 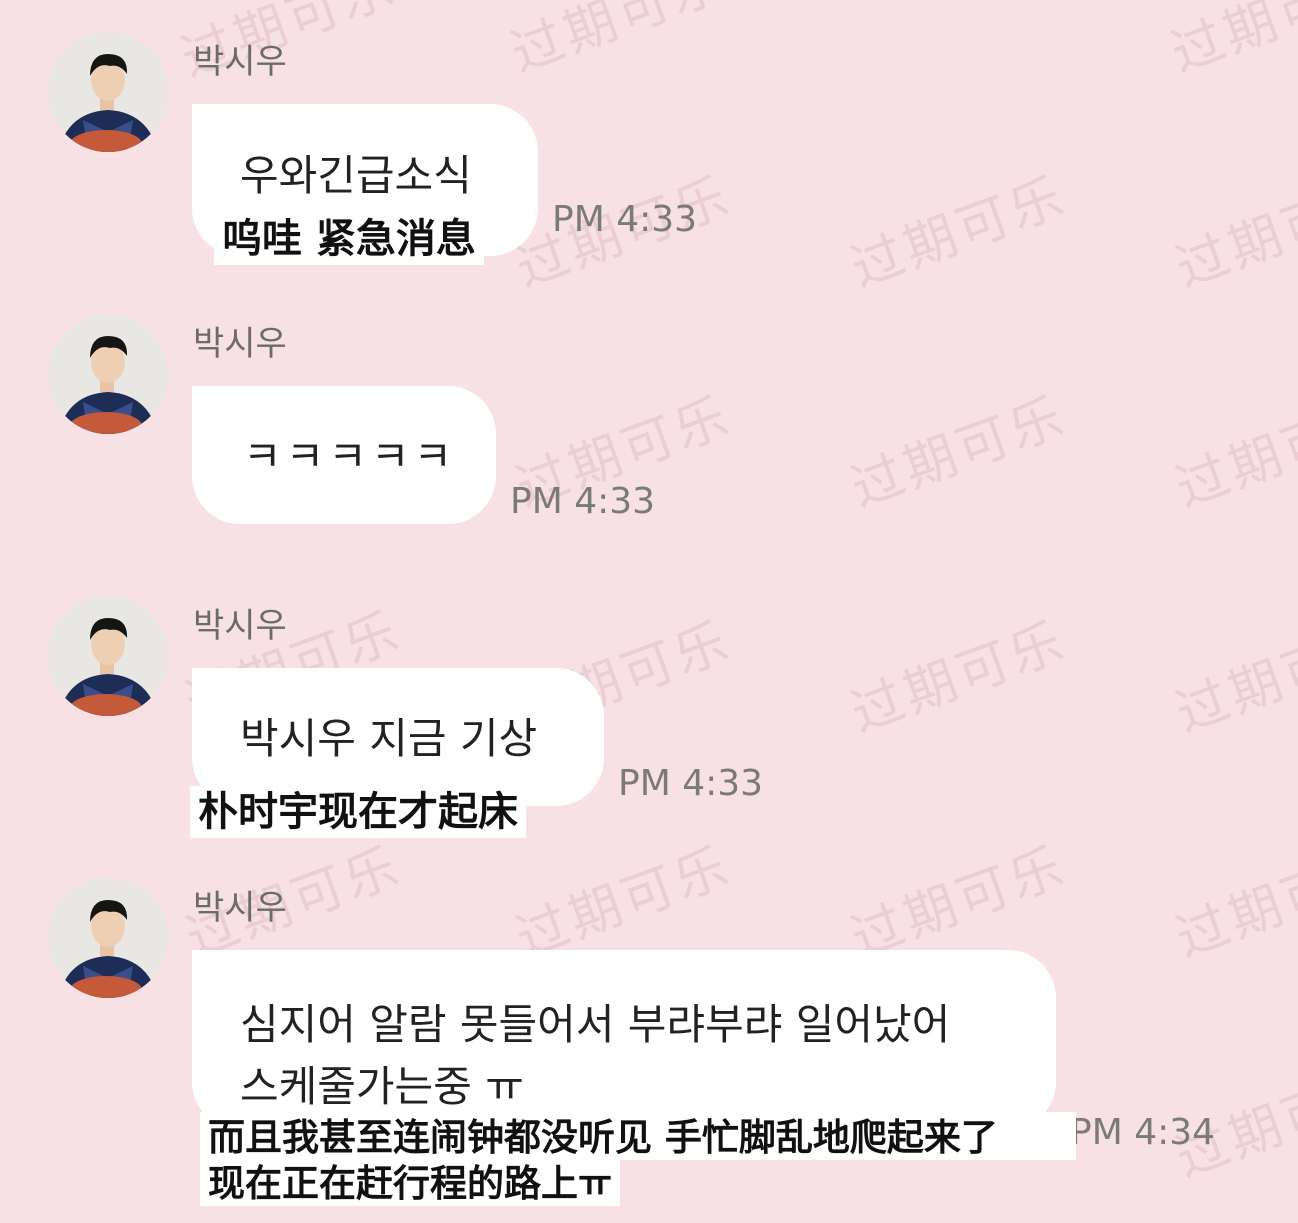 What do you see at coordinates (349, 239) in the screenshot?
I see `translation-subtitle: 呜哇 紧急消息` at bounding box center [349, 239].